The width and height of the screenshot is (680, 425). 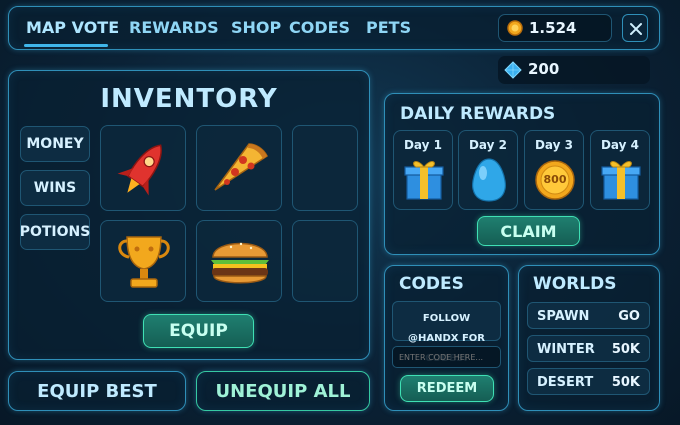 What do you see at coordinates (55, 232) in the screenshot?
I see `category-potions: POTIONS` at bounding box center [55, 232].